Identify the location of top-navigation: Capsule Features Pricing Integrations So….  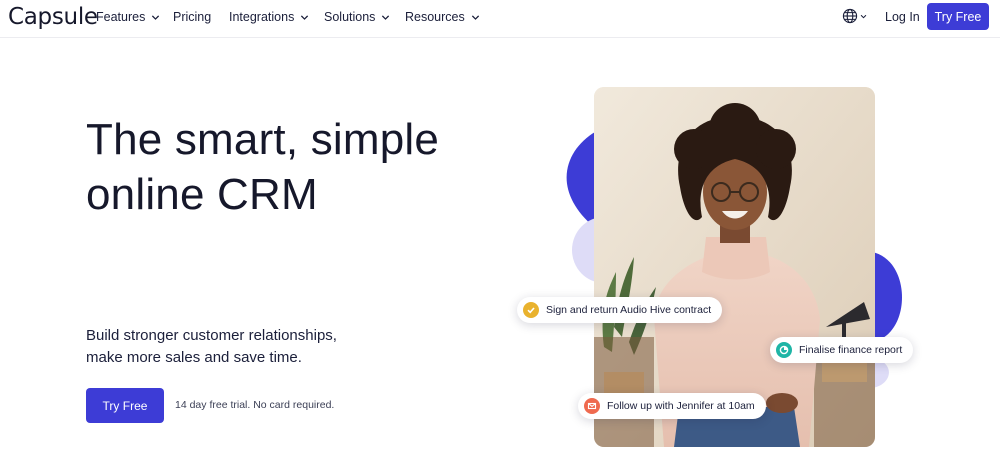
(500, 19).